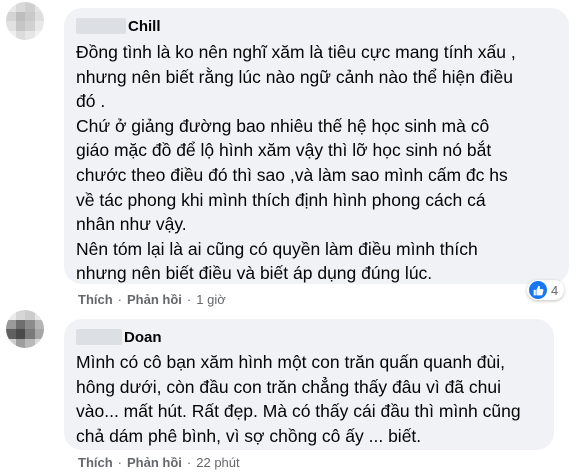 The height and width of the screenshot is (473, 578). Describe the element at coordinates (143, 337) in the screenshot. I see `author-name: Doan` at that location.